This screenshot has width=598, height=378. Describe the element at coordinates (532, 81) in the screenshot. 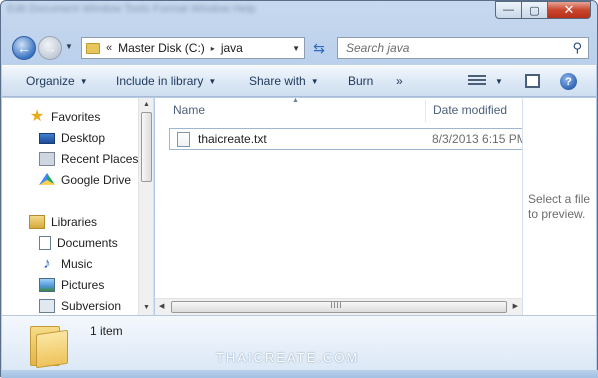

I see `preview-pane-toggle-icon` at that location.